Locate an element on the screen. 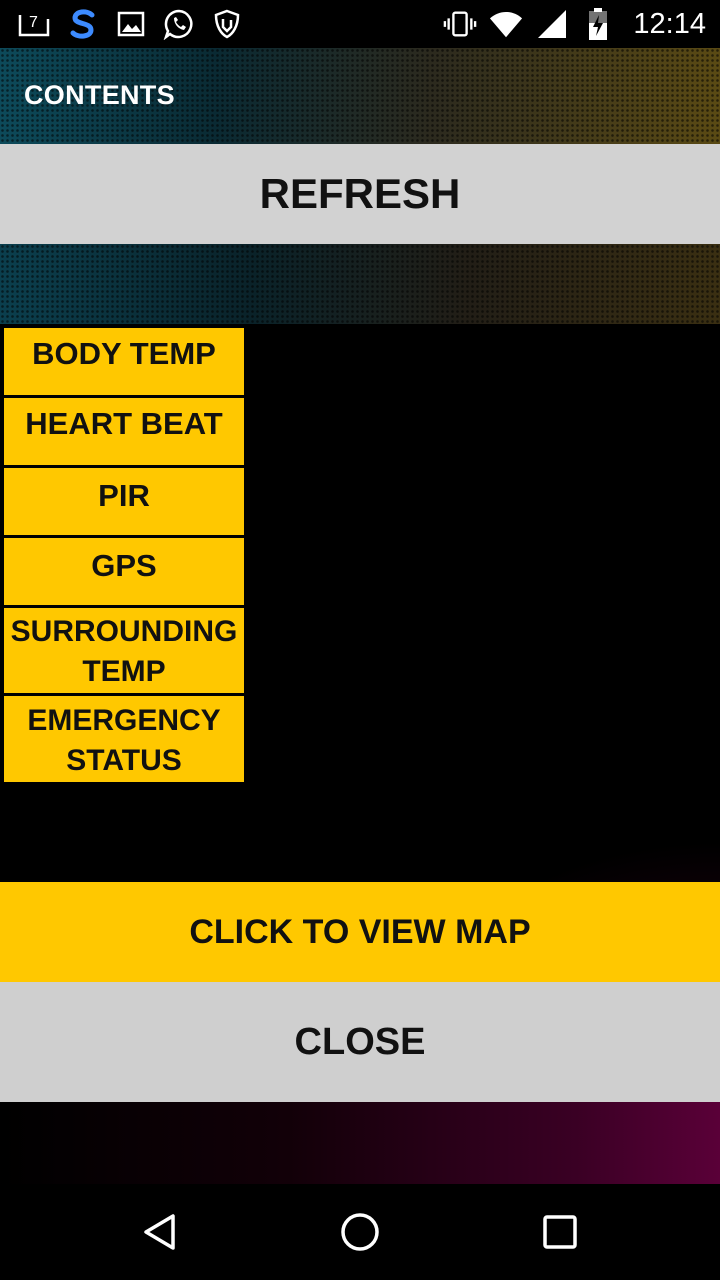 Image resolution: width=720 pixels, height=1280 pixels. close-button: CLOSE is located at coordinates (360, 1042).